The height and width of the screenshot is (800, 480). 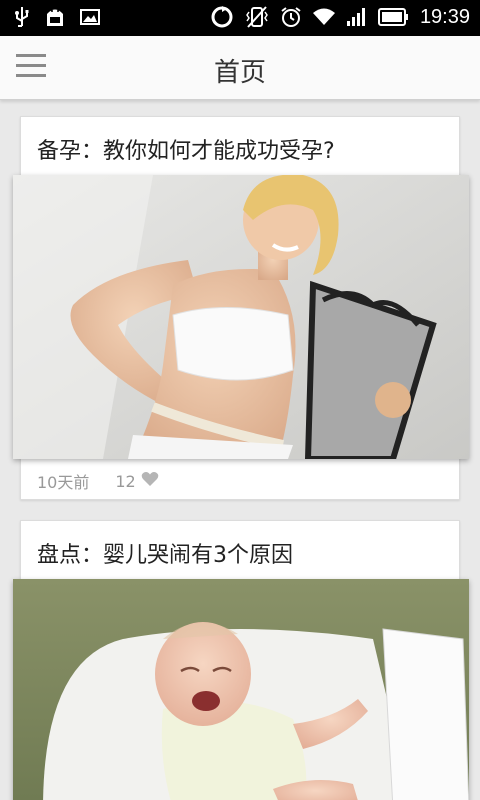 I want to click on article-time: 10天前, so click(x=63, y=482).